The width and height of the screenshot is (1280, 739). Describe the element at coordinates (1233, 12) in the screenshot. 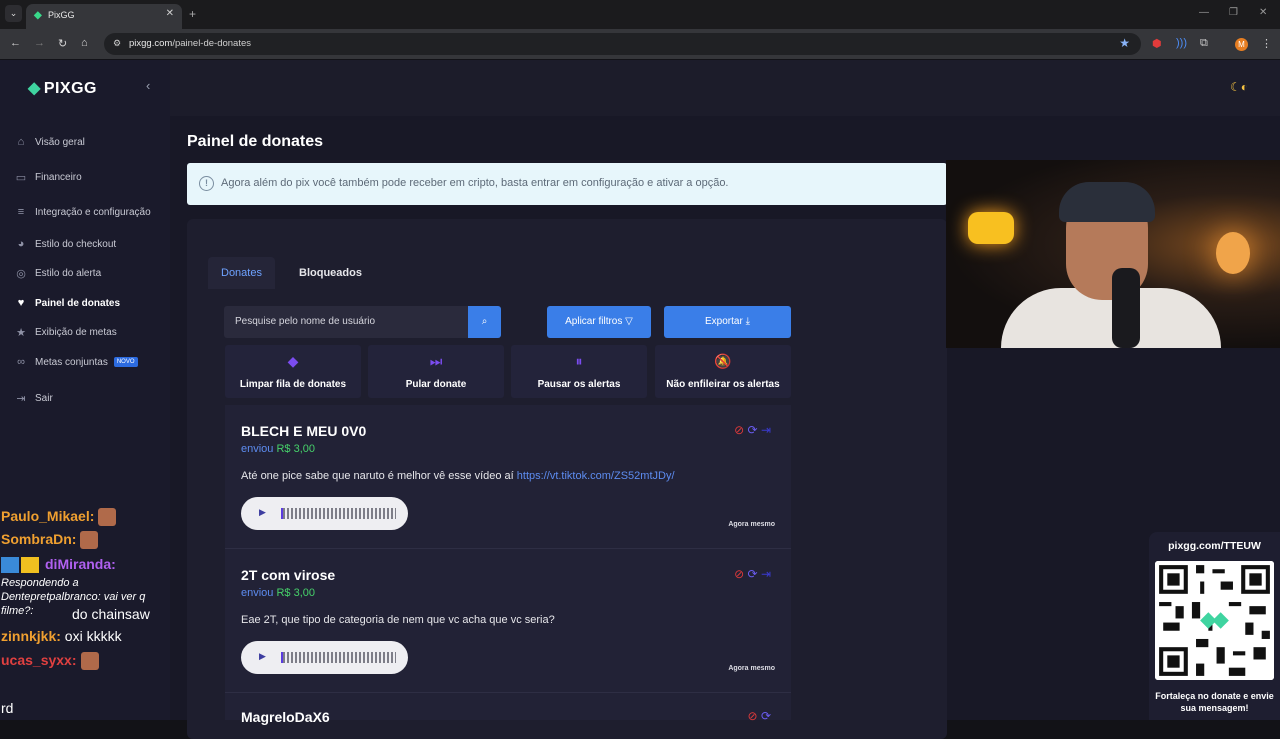

I see `restore-icon: ❐` at that location.